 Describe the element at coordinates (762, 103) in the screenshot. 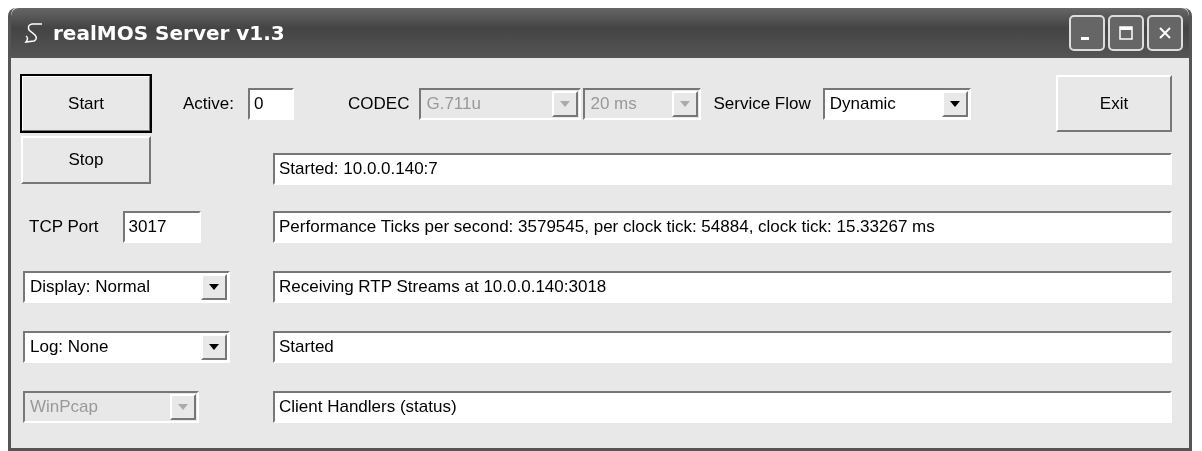

I see `service-flow-label: Service Flow` at that location.